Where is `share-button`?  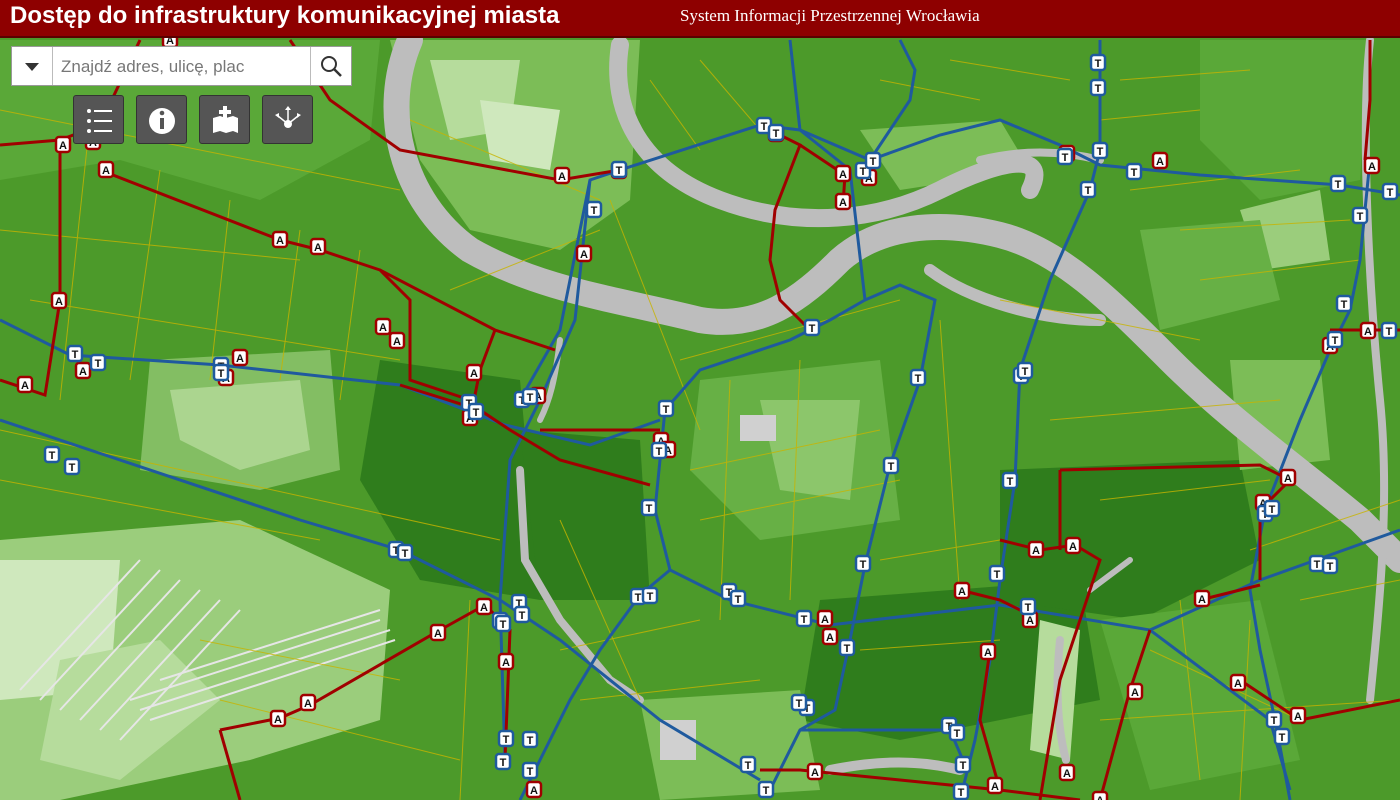
share-button is located at coordinates (287, 119).